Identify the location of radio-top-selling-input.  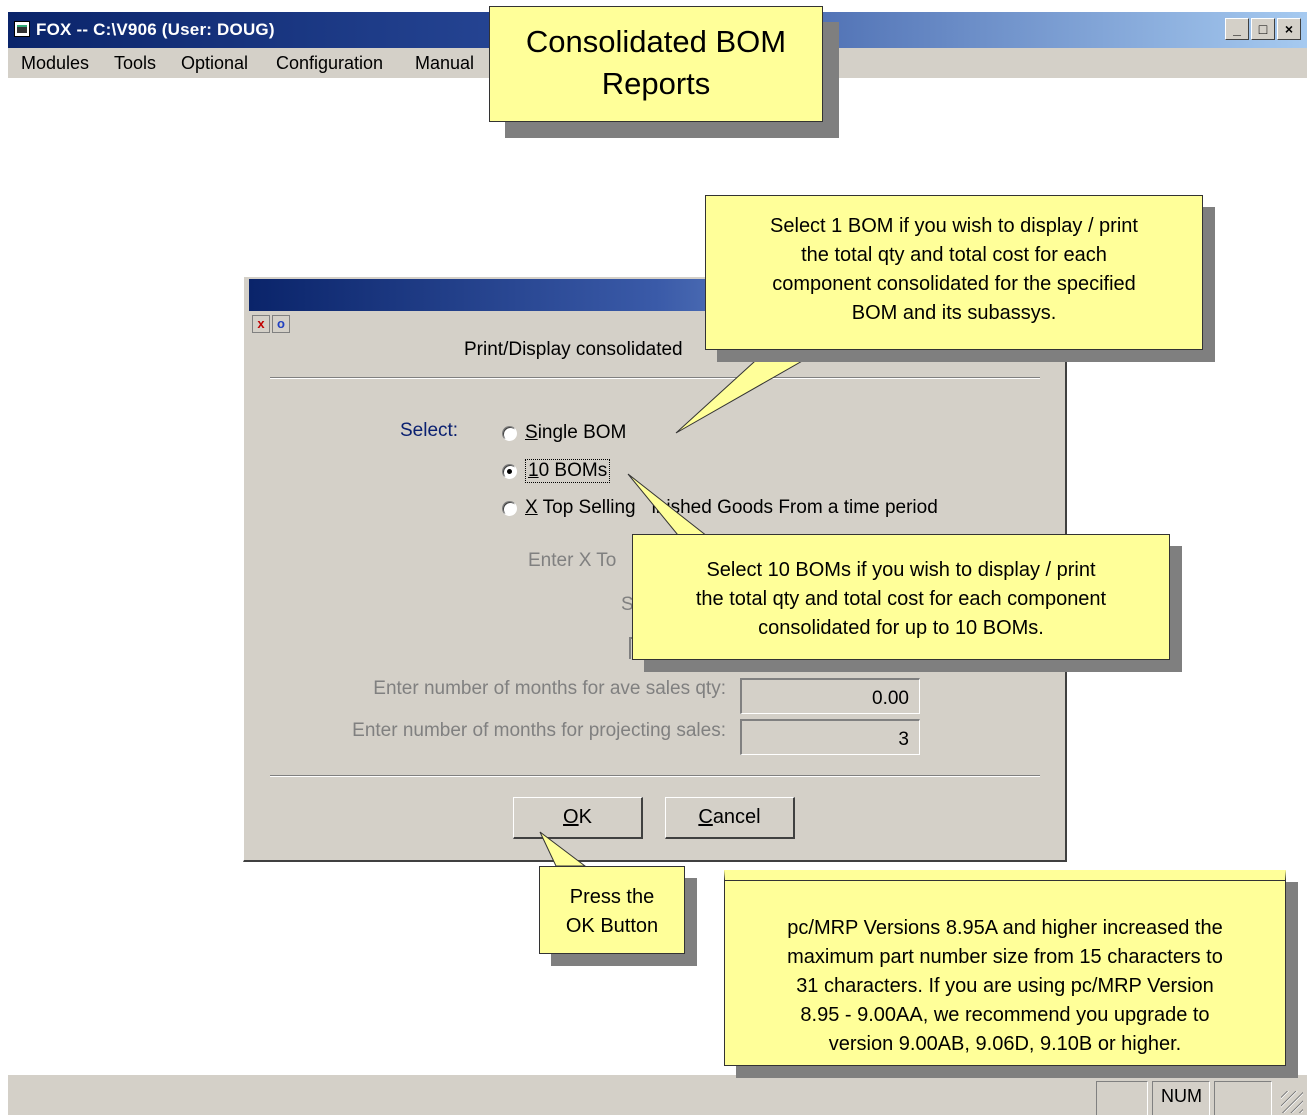
(509, 508).